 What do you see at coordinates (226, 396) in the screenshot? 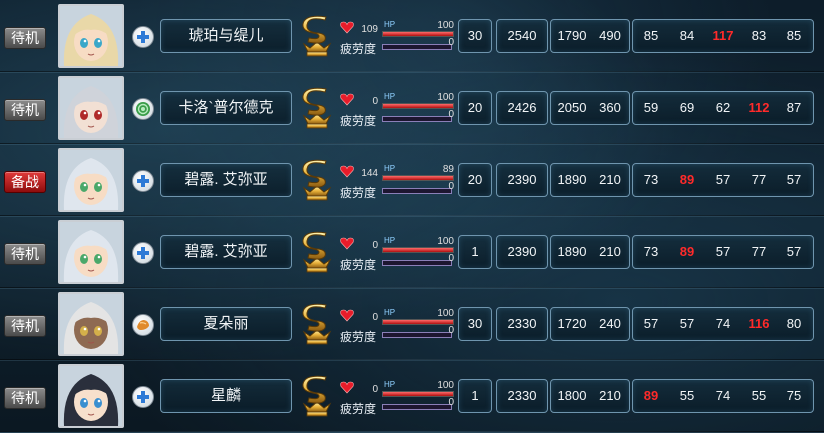
I see `character-name: 星麟` at bounding box center [226, 396].